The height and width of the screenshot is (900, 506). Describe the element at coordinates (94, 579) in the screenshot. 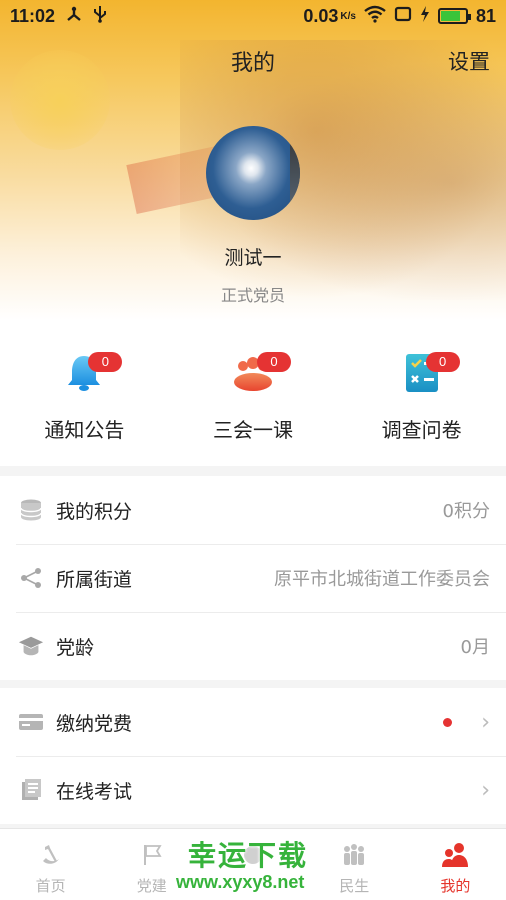

I see `info-label: 所属街道` at that location.